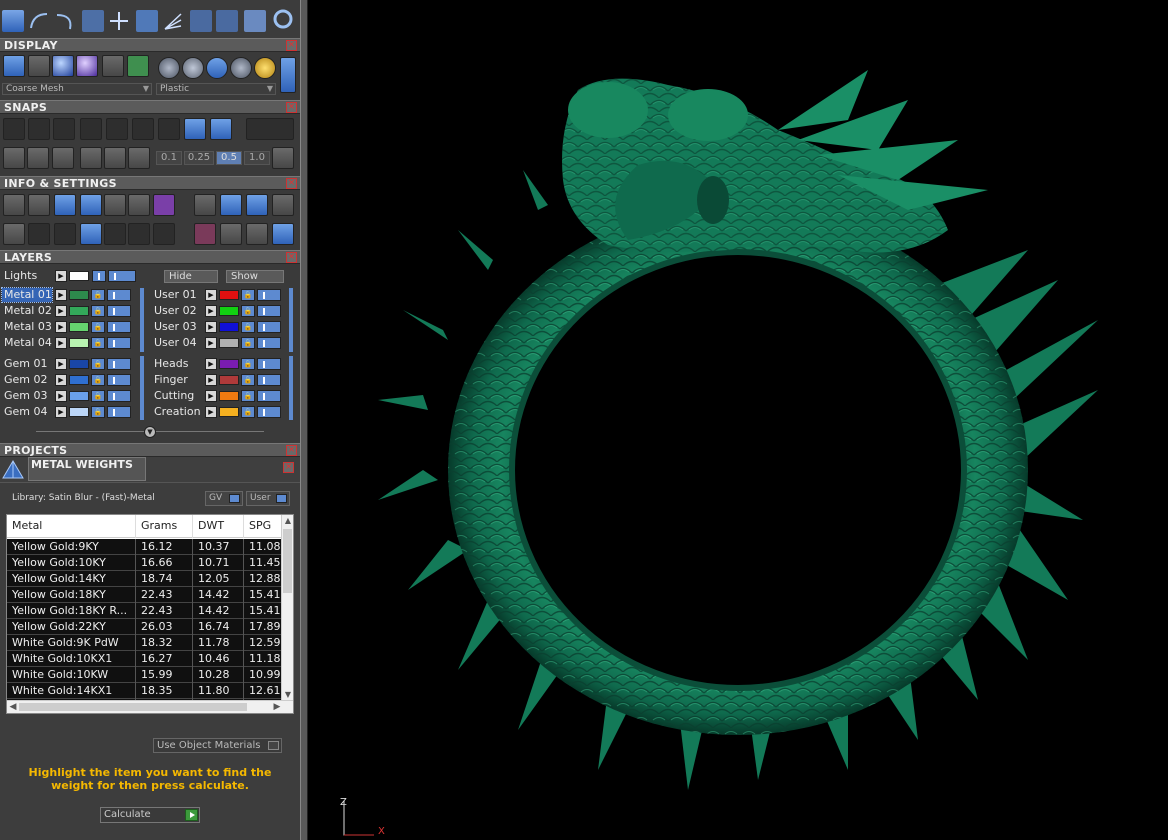 The width and height of the screenshot is (1168, 840). What do you see at coordinates (117, 129) in the screenshot?
I see `snap-corner-icon` at bounding box center [117, 129].